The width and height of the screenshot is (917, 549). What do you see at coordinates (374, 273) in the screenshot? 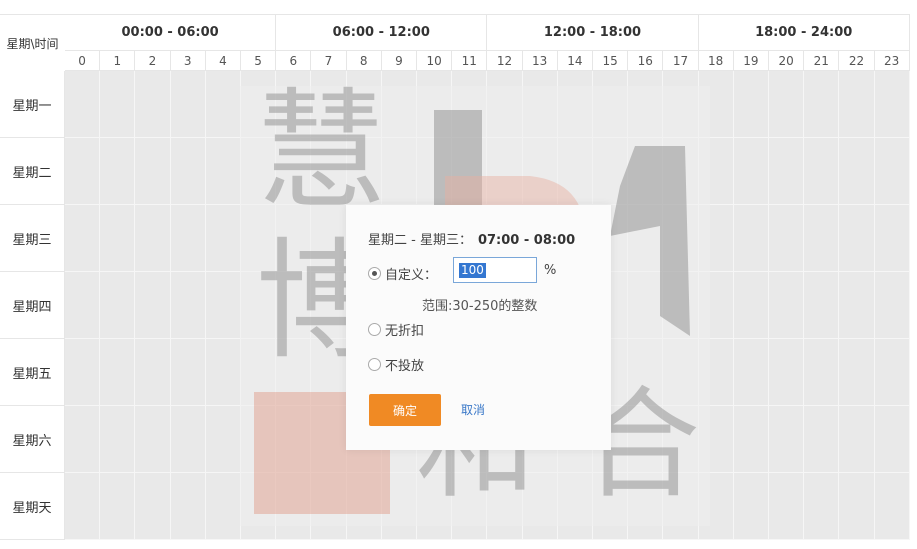
I see `radio-custom` at bounding box center [374, 273].